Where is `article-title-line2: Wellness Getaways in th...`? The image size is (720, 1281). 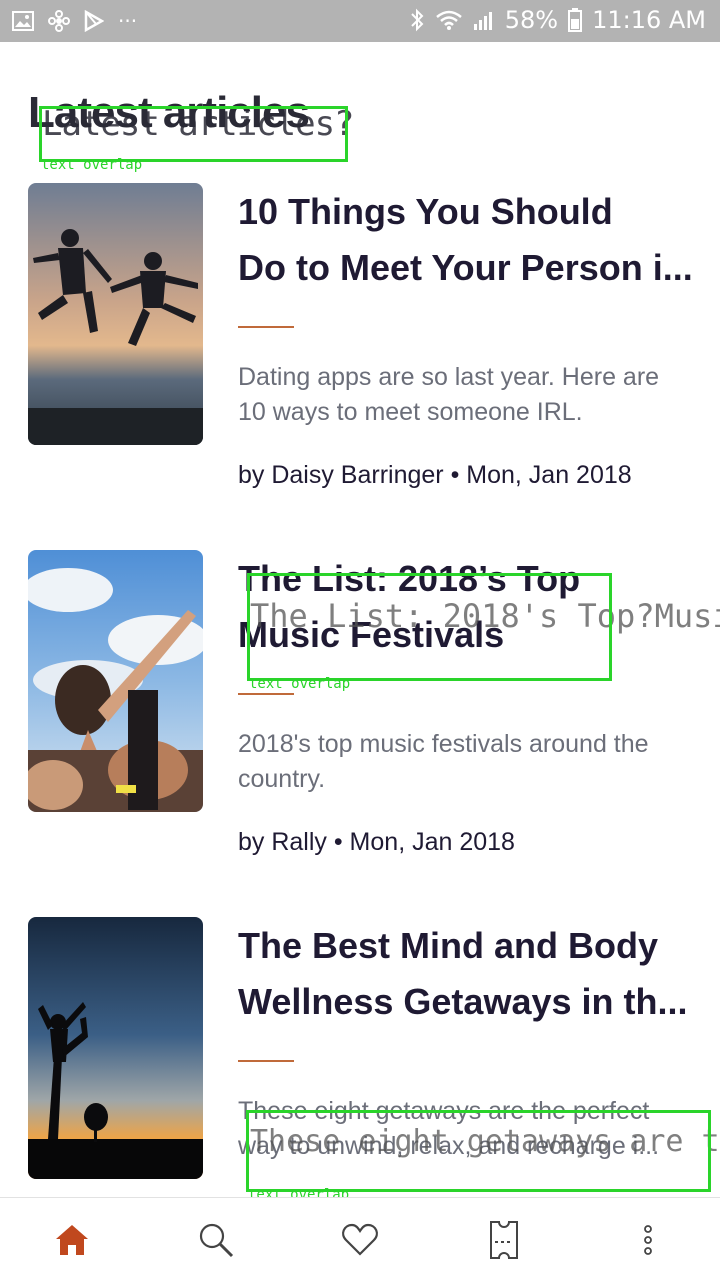
article-title-line2: Wellness Getaways in th... is located at coordinates (463, 1001).